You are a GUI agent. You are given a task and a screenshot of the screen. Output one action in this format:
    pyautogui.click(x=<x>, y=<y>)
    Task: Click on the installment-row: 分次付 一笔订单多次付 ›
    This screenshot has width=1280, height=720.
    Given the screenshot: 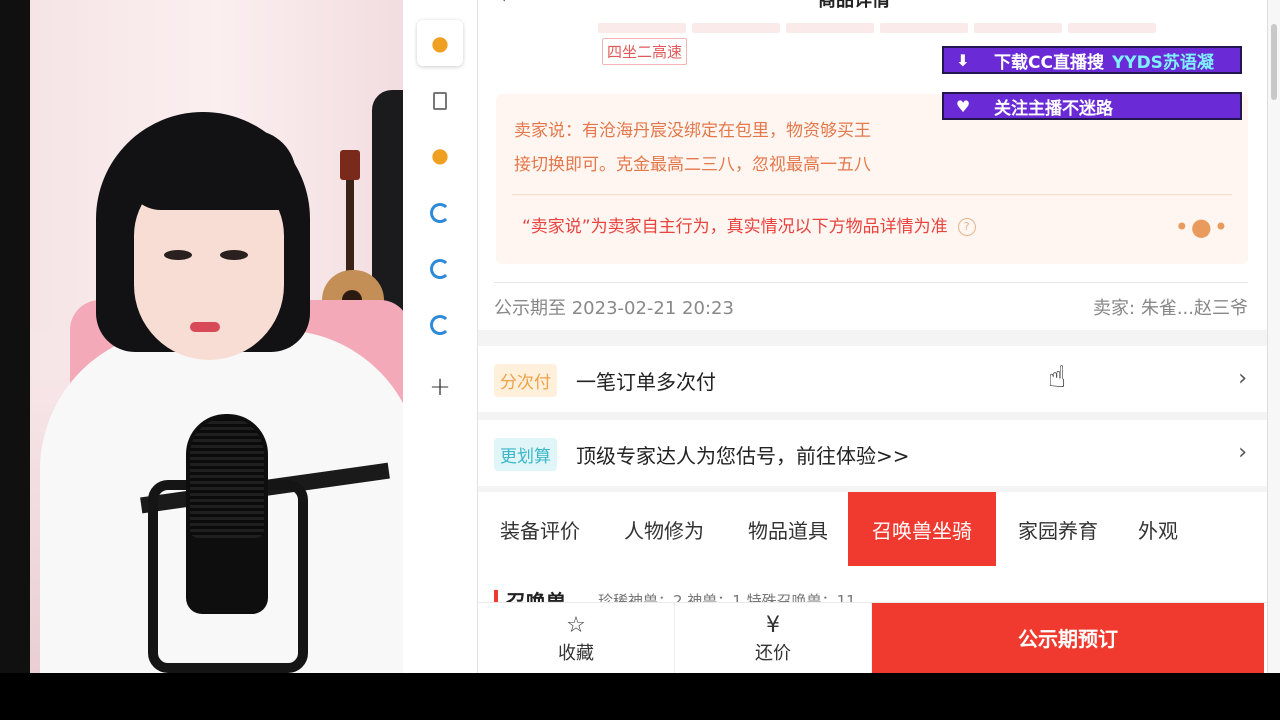 What is the action you would take?
    pyautogui.click(x=872, y=379)
    